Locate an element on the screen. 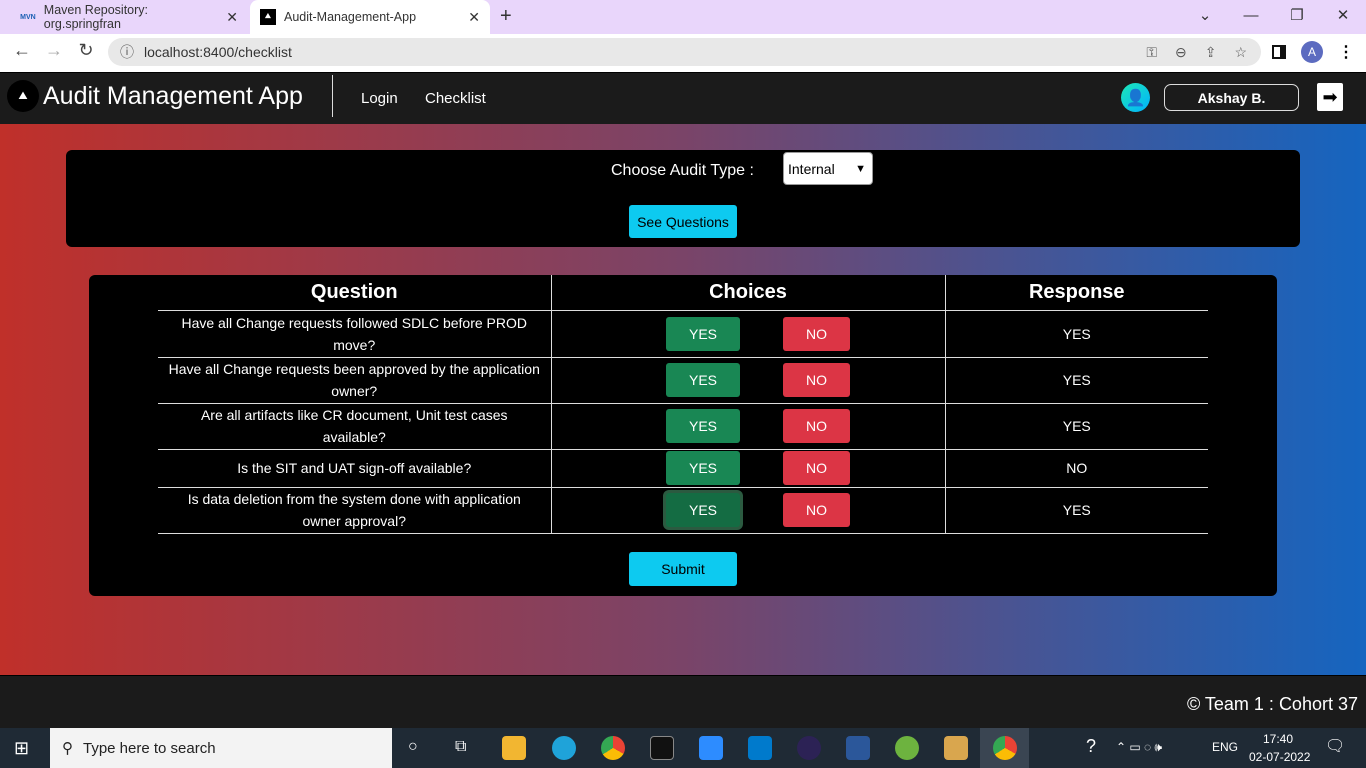  app-logo-icon: ⛰ is located at coordinates (23, 96).